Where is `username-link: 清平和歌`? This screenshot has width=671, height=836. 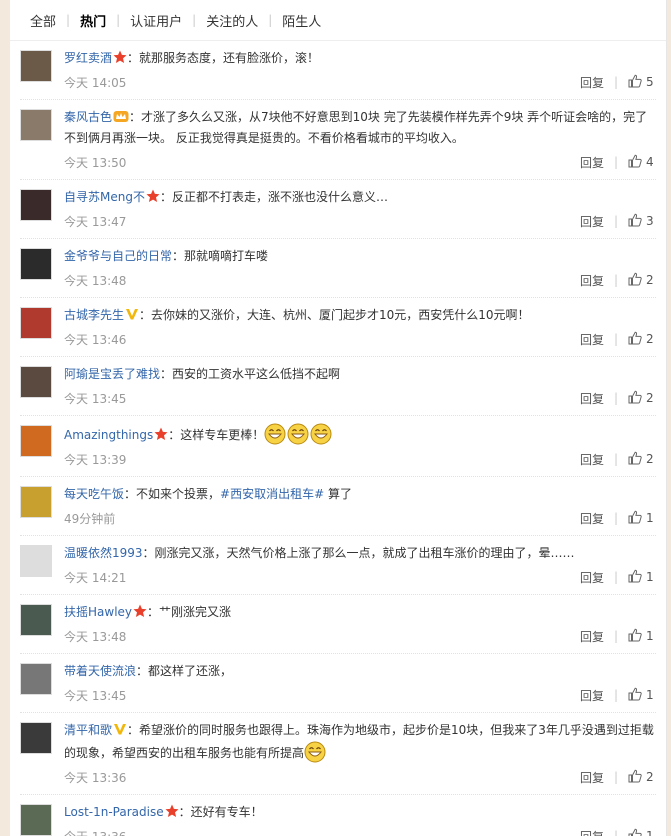
username-link: 清平和歌 is located at coordinates (88, 730).